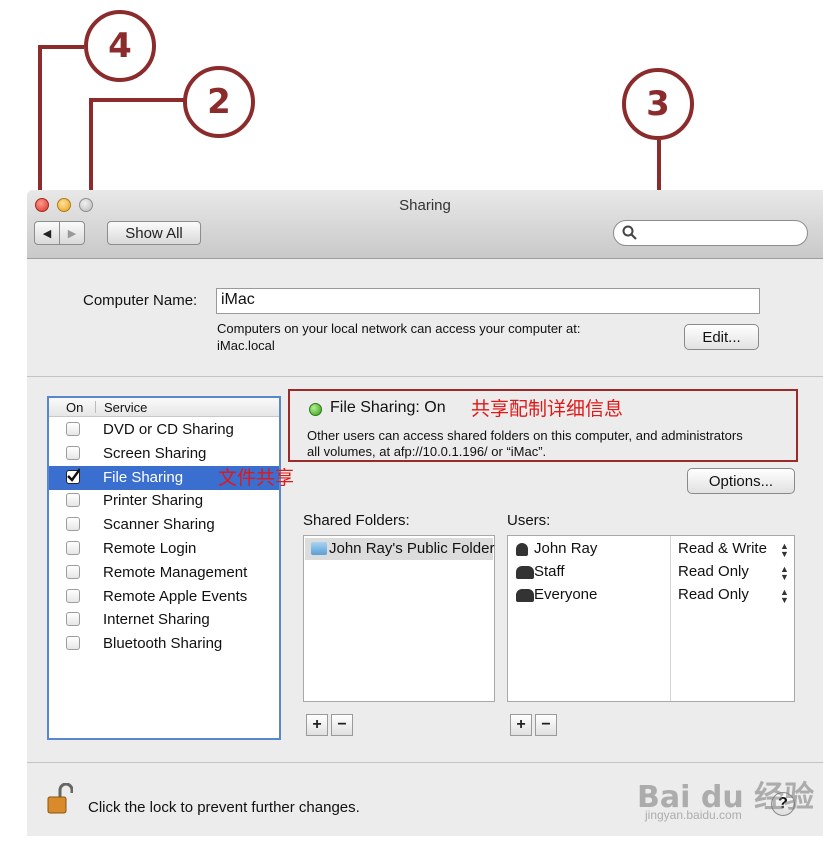  I want to click on callout-4-line-v, so click(40, 124).